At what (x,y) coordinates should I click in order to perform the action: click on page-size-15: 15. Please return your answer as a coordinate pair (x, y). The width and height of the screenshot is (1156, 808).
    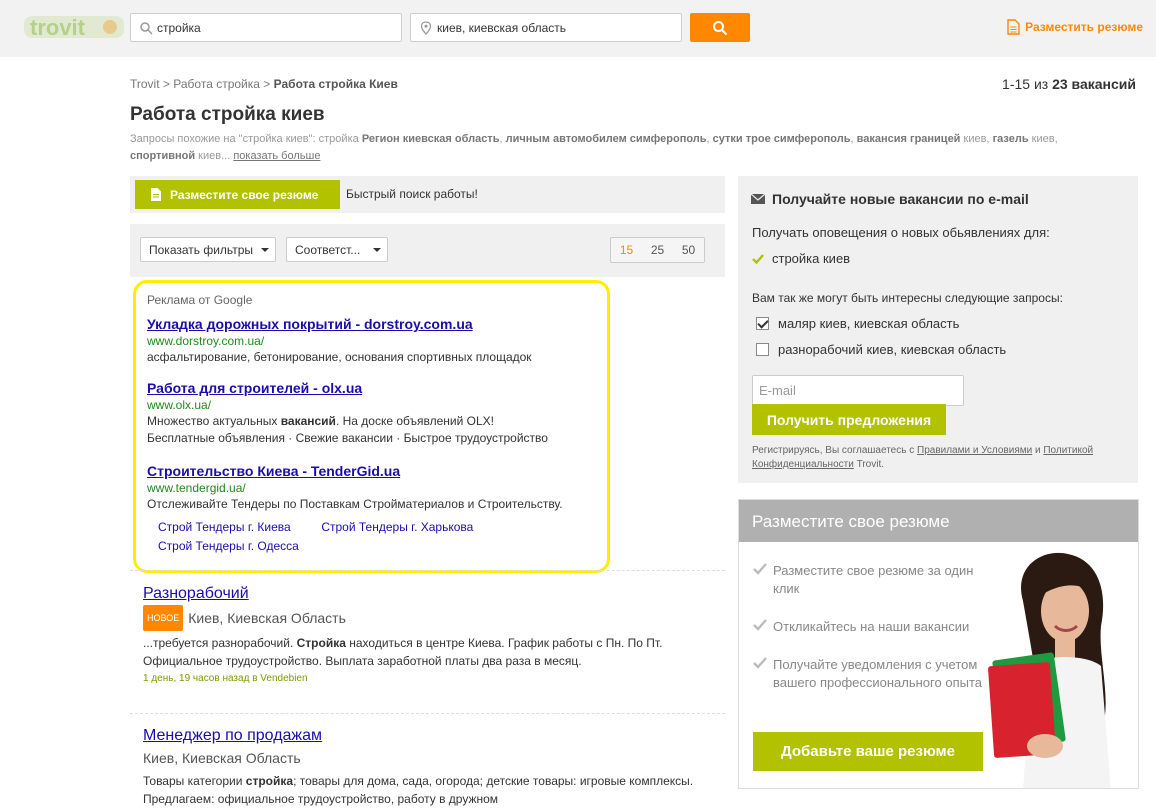
    Looking at the image, I should click on (626, 250).